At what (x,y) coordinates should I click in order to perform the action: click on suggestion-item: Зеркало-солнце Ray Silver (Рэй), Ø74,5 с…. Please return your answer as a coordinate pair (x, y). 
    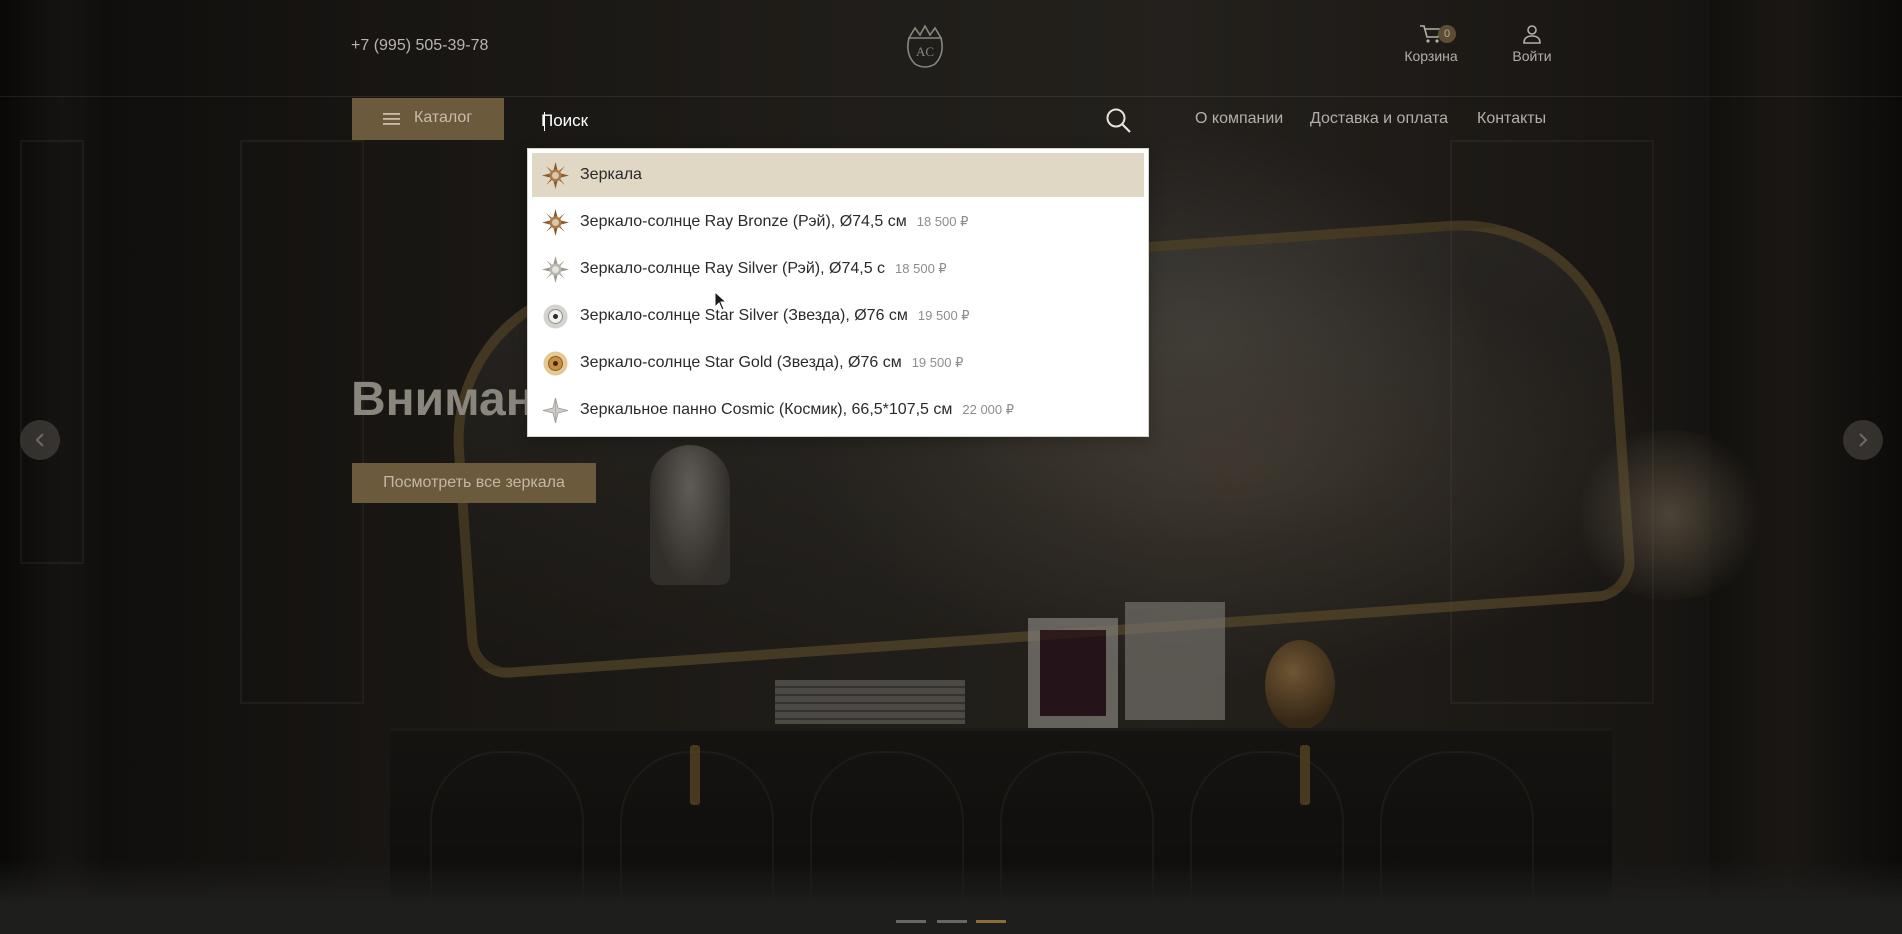
    Looking at the image, I should click on (838, 269).